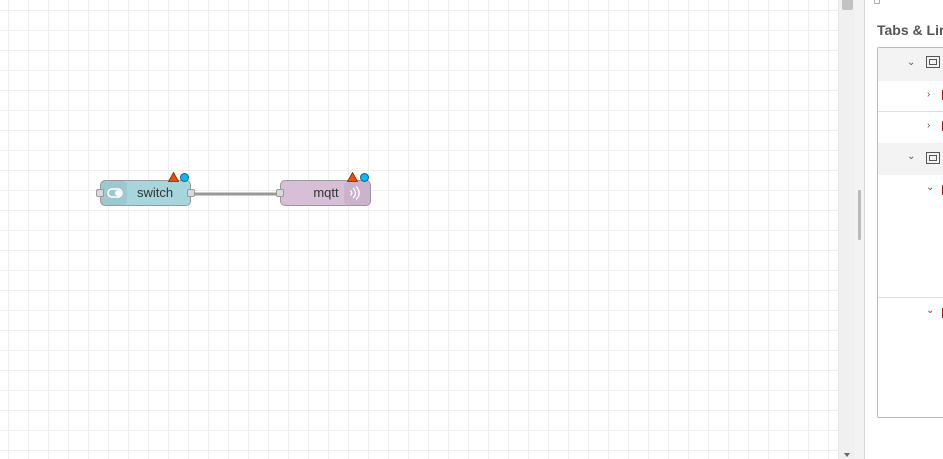  What do you see at coordinates (280, 193) in the screenshot?
I see `mqtt-input-port` at bounding box center [280, 193].